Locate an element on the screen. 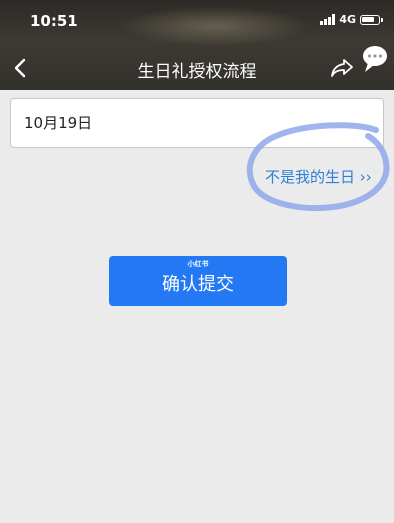  status-time: 10:51 is located at coordinates (54, 21).